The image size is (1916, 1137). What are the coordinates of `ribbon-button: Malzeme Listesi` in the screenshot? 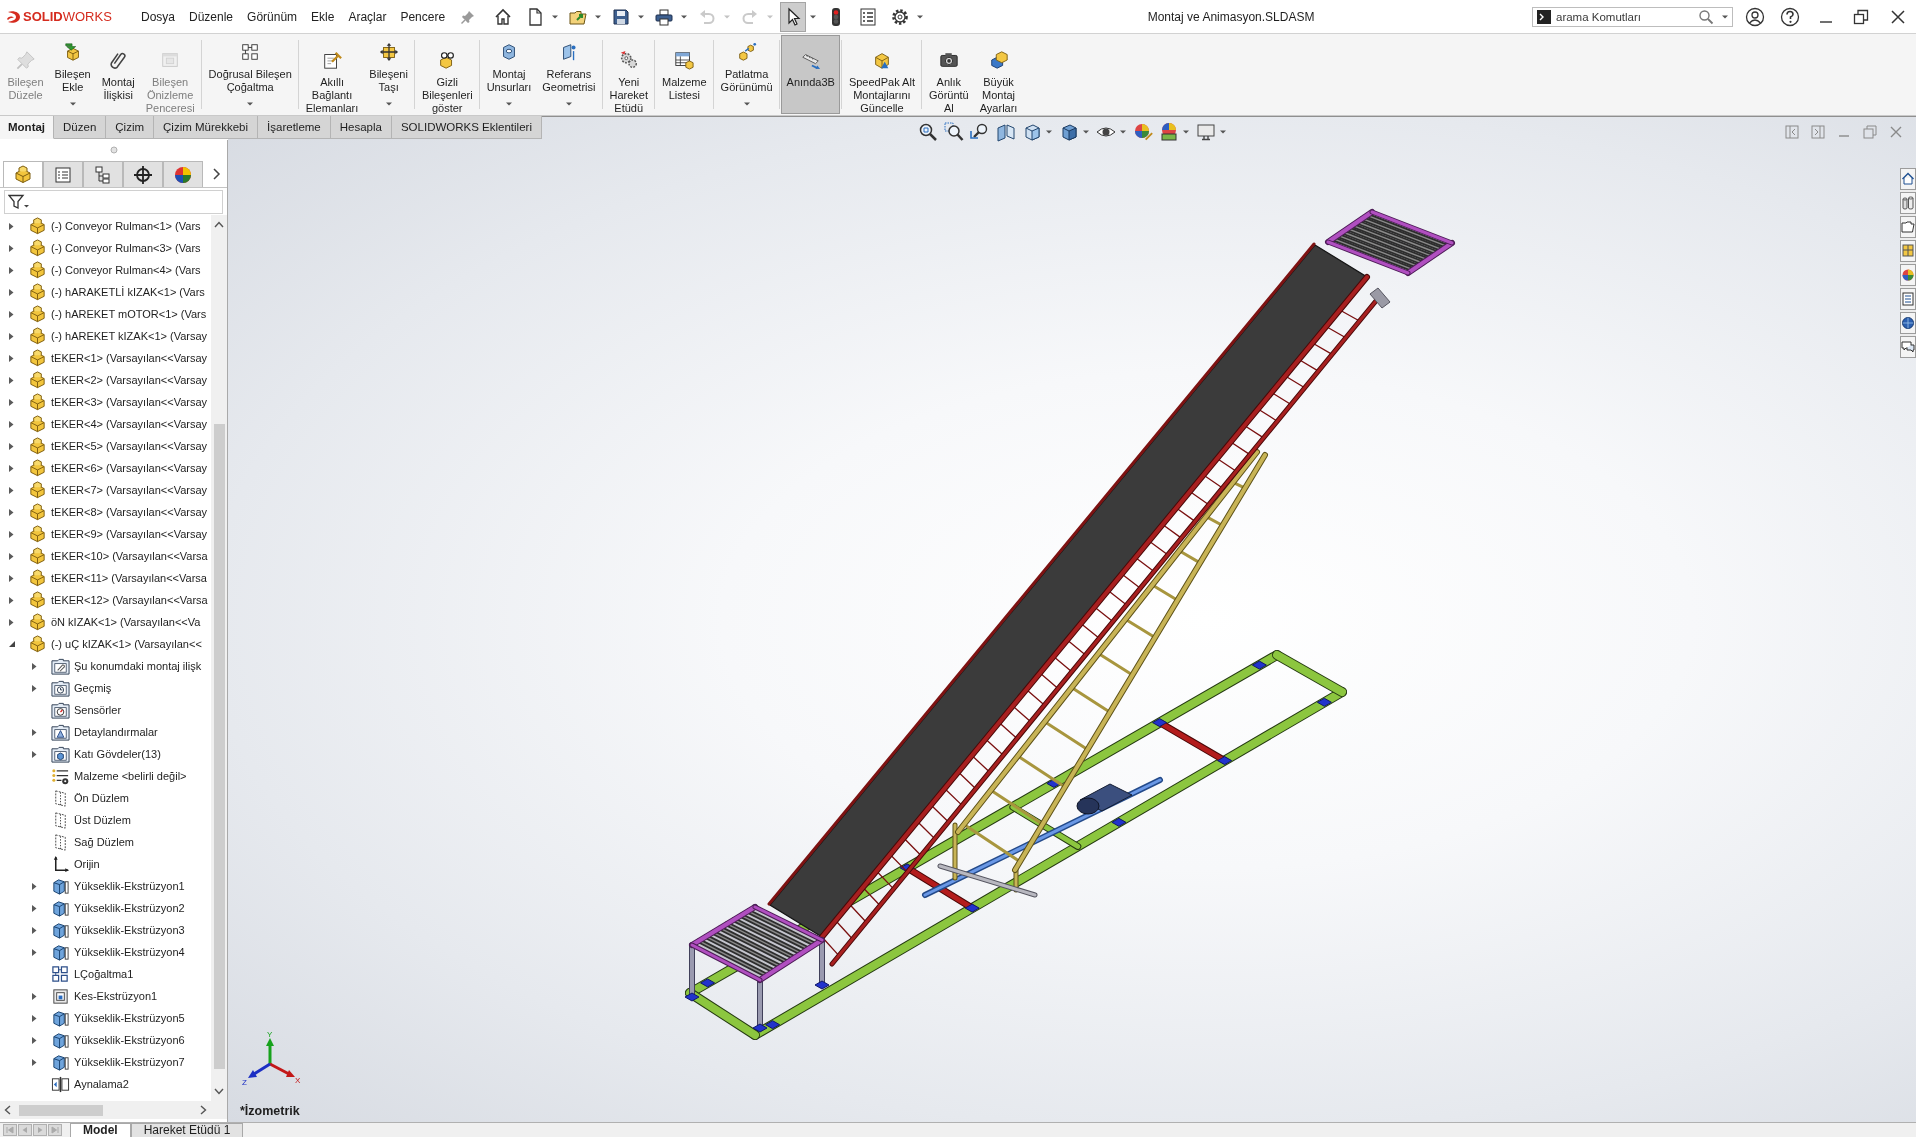 It's located at (684, 74).